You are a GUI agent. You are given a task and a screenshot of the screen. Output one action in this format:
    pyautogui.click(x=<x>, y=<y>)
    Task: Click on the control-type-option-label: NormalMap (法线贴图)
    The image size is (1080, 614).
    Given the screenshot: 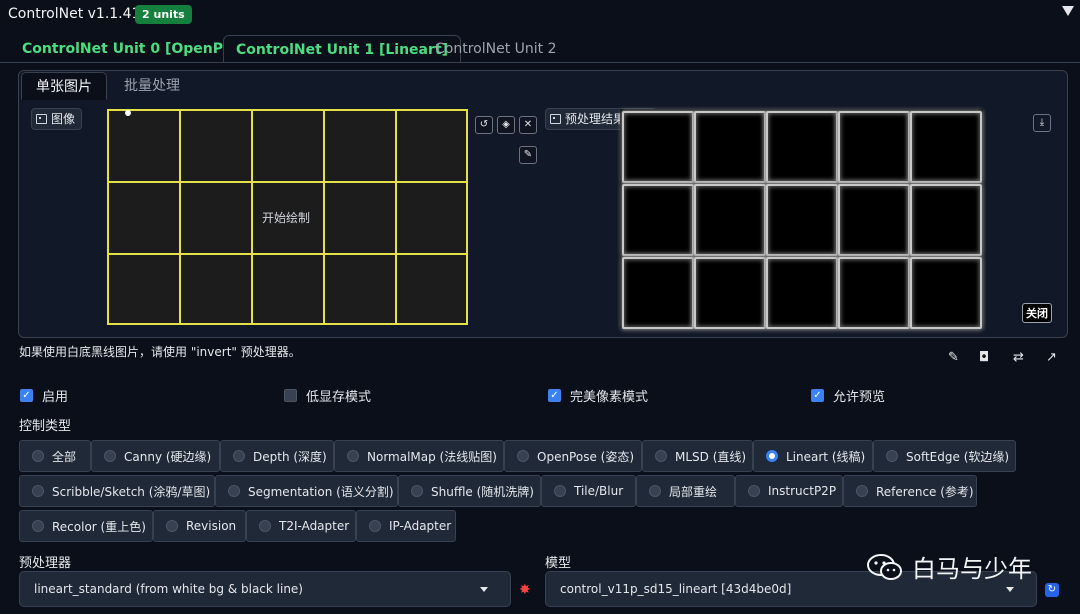 What is the action you would take?
    pyautogui.click(x=432, y=456)
    